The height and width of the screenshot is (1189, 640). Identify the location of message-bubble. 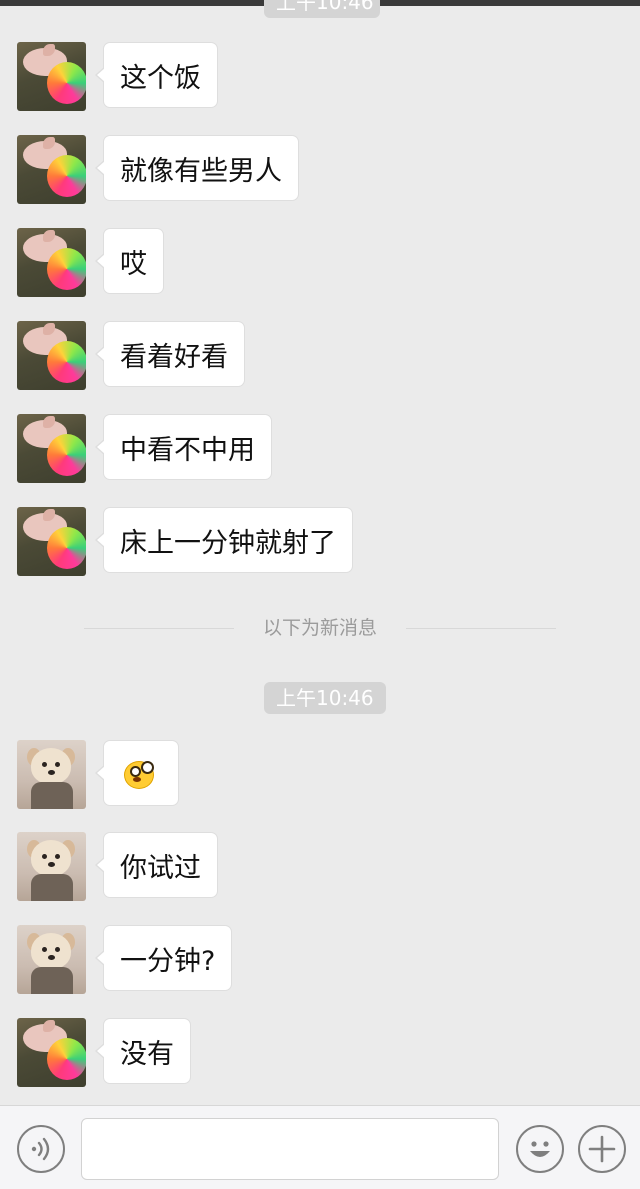
(137, 773).